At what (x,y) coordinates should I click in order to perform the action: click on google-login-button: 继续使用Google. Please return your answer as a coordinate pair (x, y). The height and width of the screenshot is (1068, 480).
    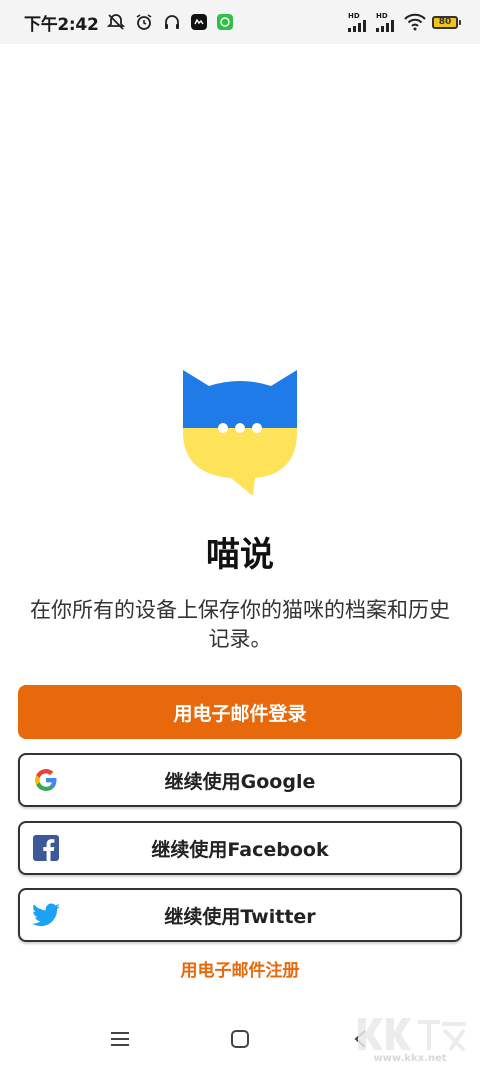
    Looking at the image, I should click on (240, 780).